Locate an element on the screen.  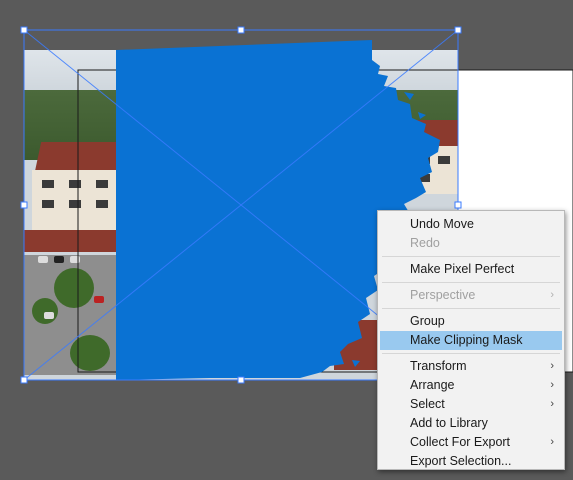
photo-building is located at coordinates (433, 170).